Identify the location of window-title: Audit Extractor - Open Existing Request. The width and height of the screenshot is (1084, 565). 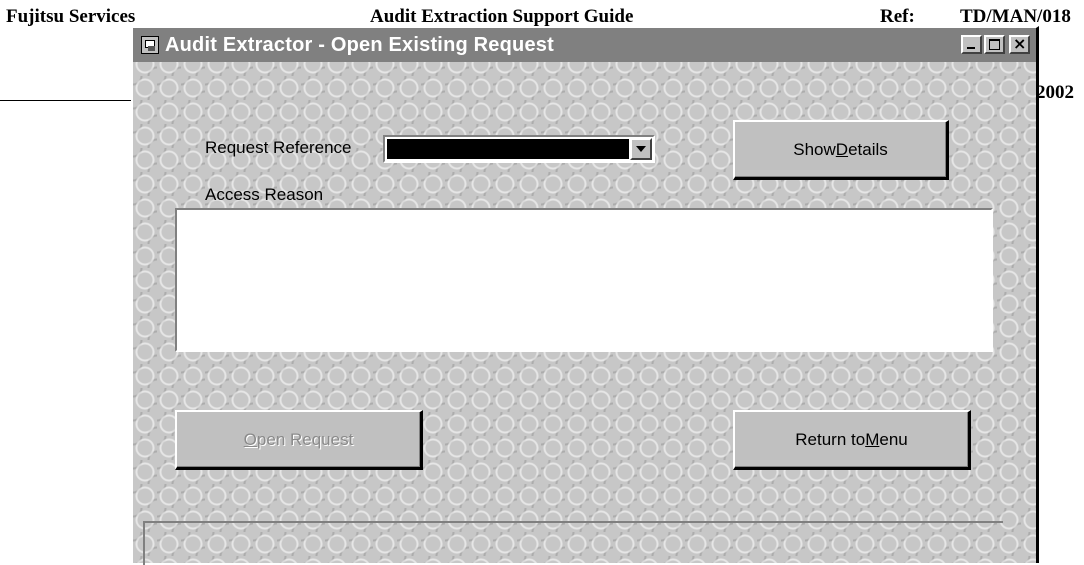
(359, 44).